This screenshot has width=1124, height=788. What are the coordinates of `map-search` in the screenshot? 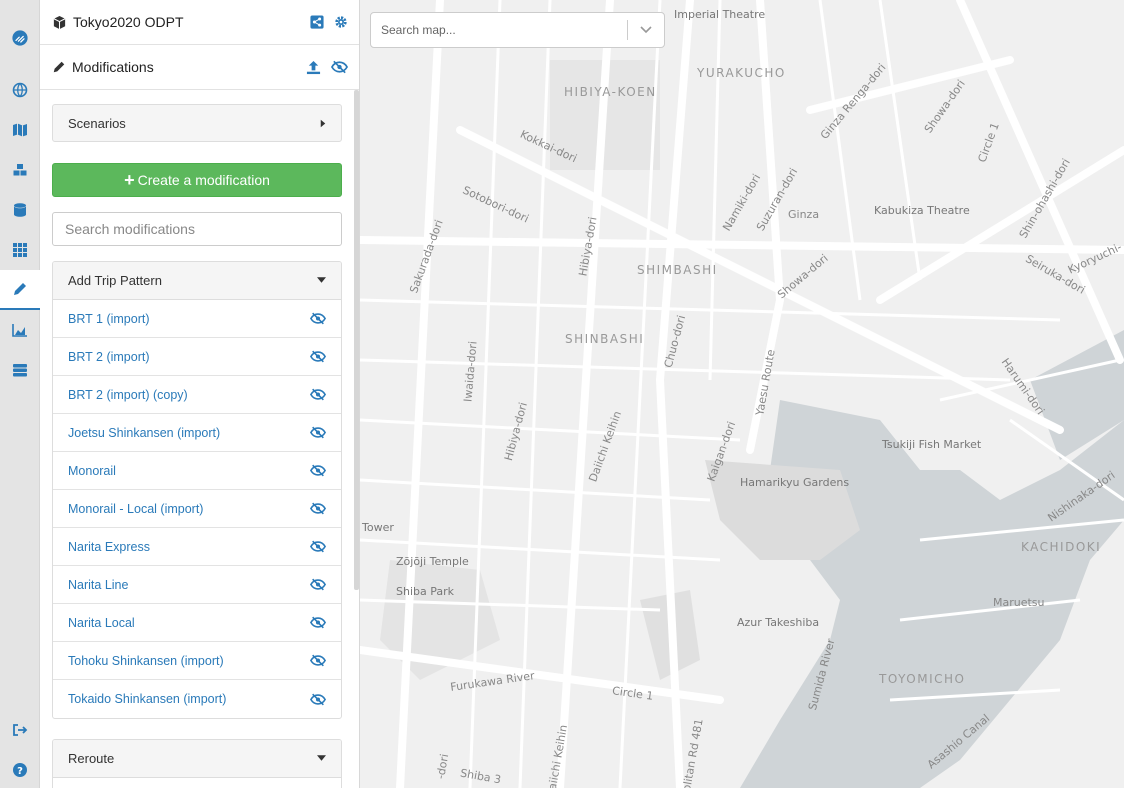 It's located at (517, 30).